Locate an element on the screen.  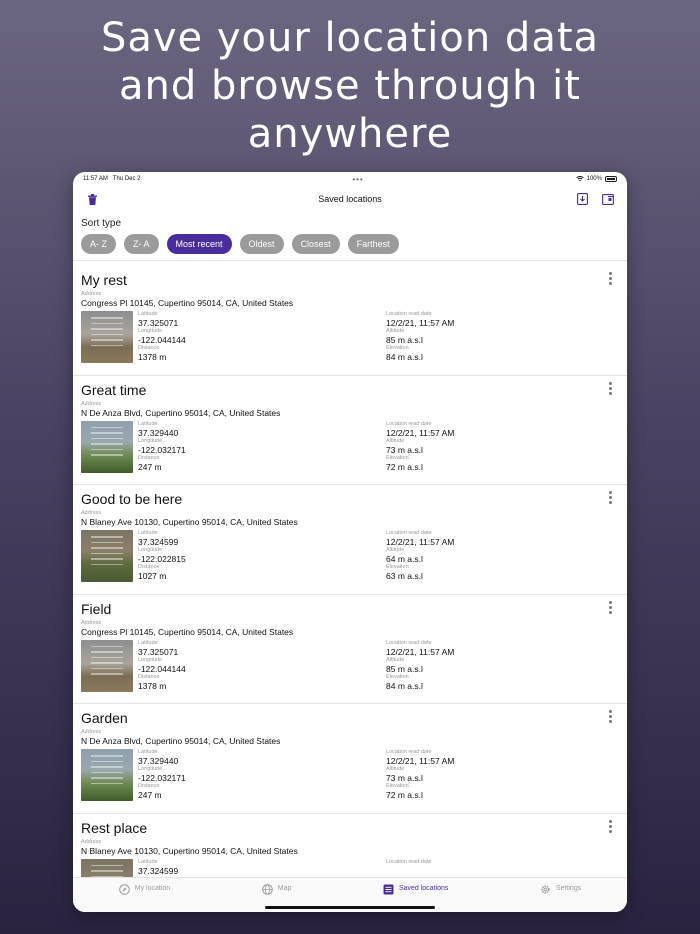
sort-chip-farthest: Farthest is located at coordinates (373, 244).